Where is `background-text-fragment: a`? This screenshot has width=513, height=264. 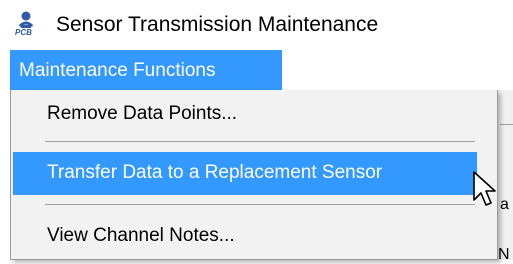
background-text-fragment: a is located at coordinates (504, 204).